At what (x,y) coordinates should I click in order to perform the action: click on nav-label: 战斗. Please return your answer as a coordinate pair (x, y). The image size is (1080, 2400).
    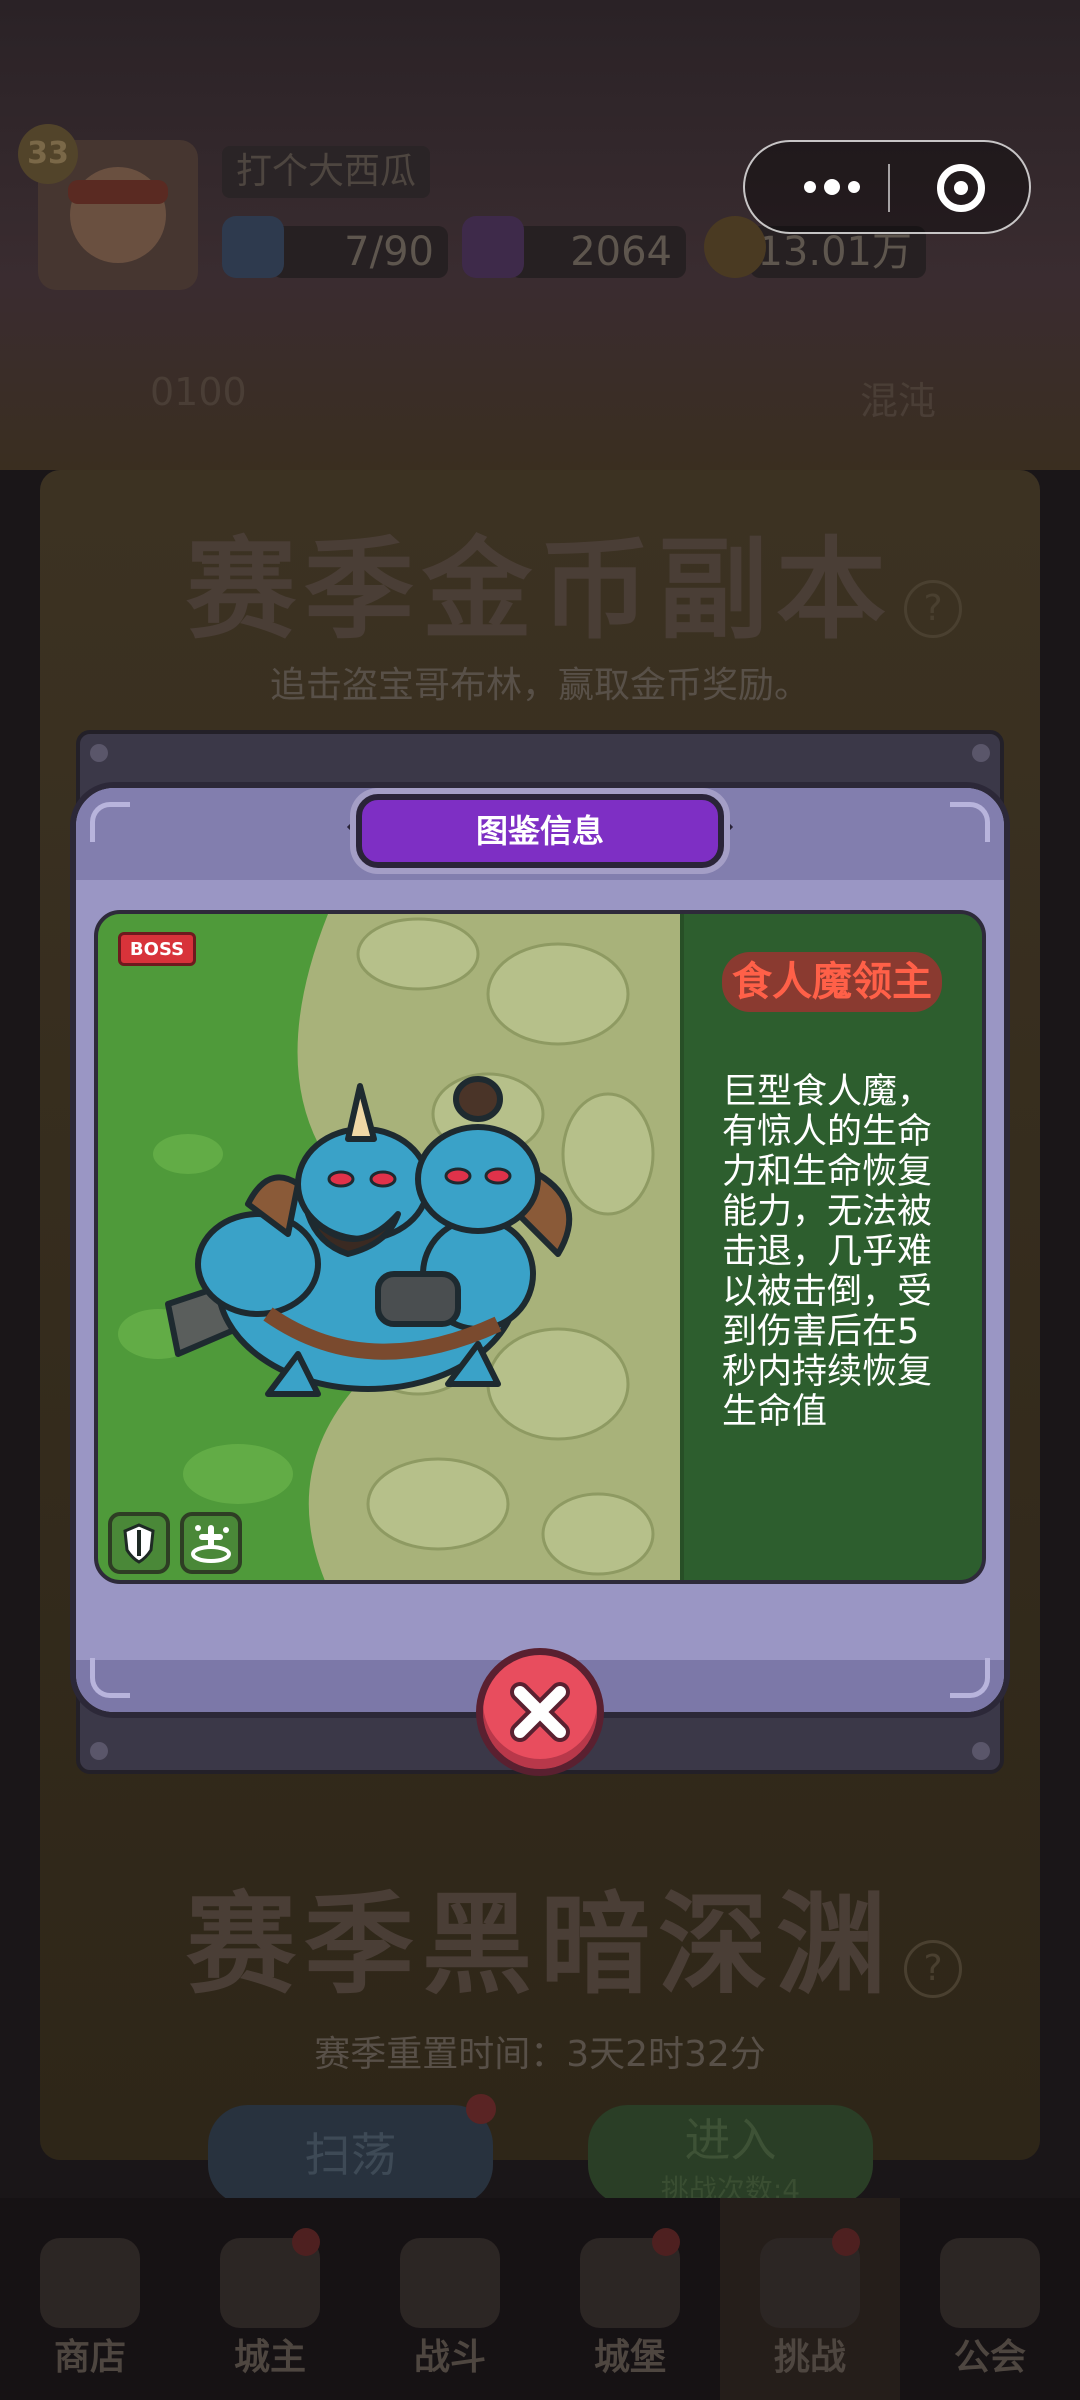
    Looking at the image, I should click on (449, 2357).